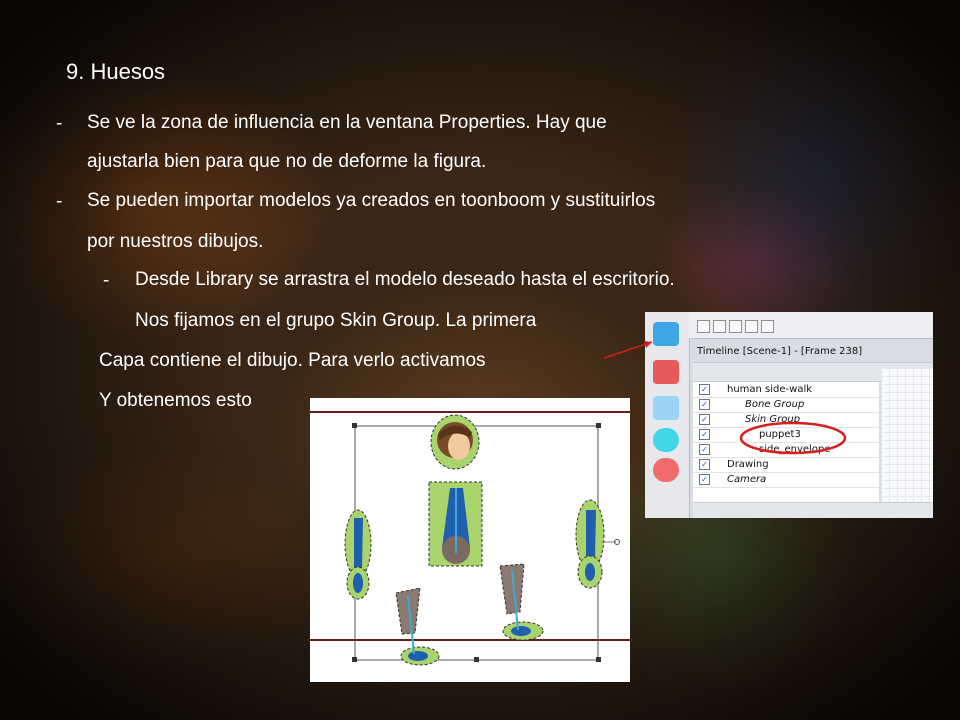  What do you see at coordinates (786, 480) in the screenshot?
I see `layer-row: ✓ Camera` at bounding box center [786, 480].